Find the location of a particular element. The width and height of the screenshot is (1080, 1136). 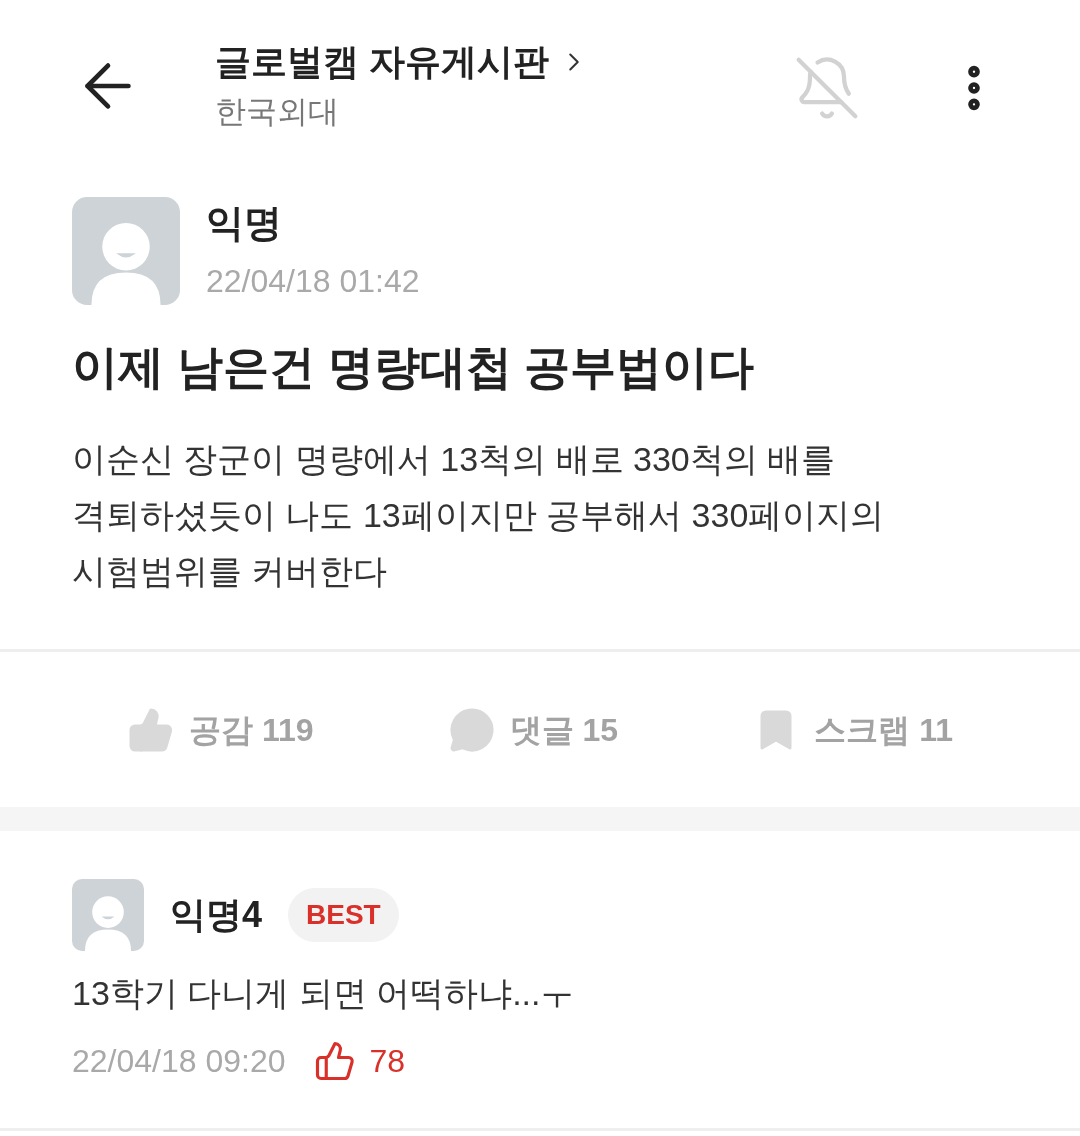

reaction-button: 댓글 15 is located at coordinates (533, 729).